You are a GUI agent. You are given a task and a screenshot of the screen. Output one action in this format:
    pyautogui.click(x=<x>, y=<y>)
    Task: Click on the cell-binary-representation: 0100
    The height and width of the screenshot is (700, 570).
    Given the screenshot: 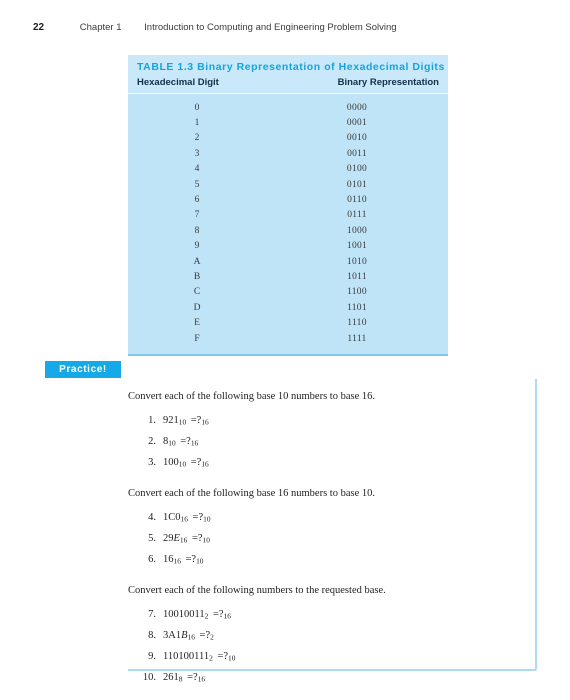 What is the action you would take?
    pyautogui.click(x=357, y=169)
    